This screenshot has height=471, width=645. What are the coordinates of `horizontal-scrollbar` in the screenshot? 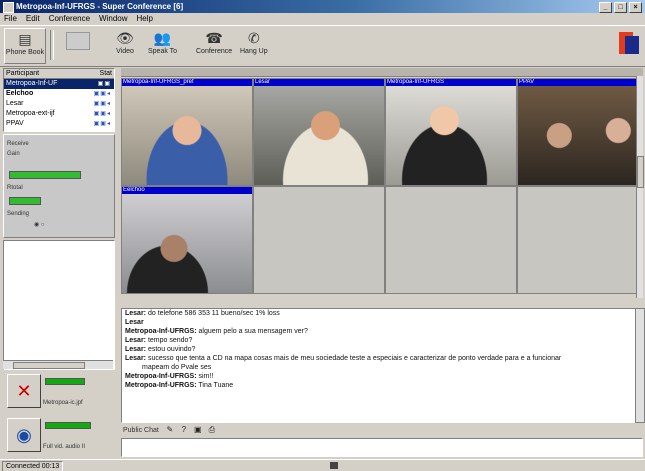 It's located at (58, 364).